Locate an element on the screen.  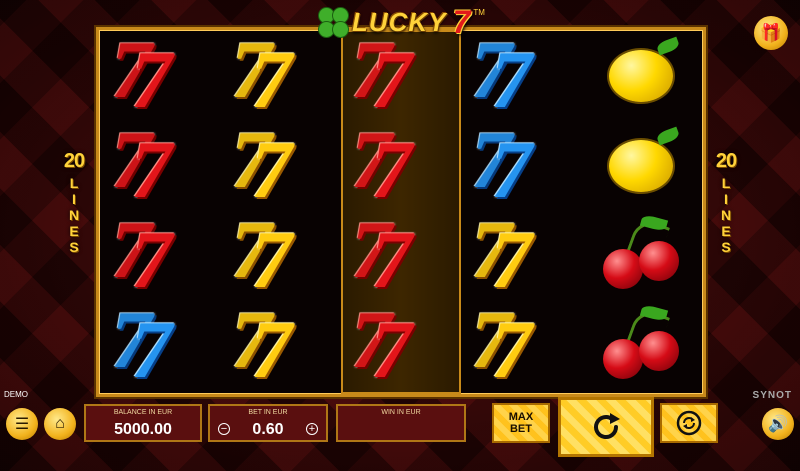
spin-icon is located at coordinates (607, 426).